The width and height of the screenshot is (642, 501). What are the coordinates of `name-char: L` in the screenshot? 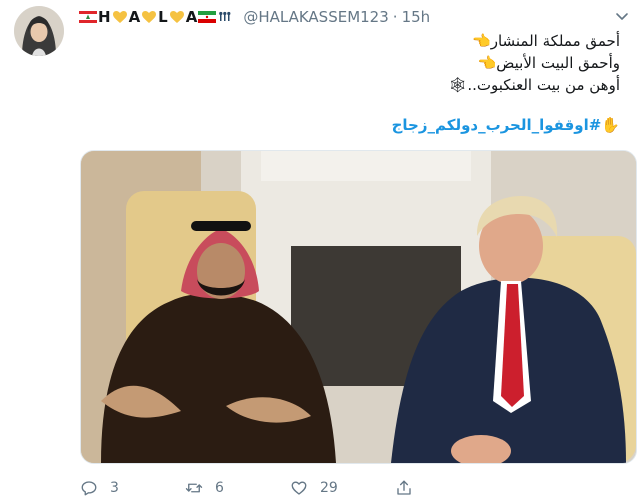 It's located at (163, 17).